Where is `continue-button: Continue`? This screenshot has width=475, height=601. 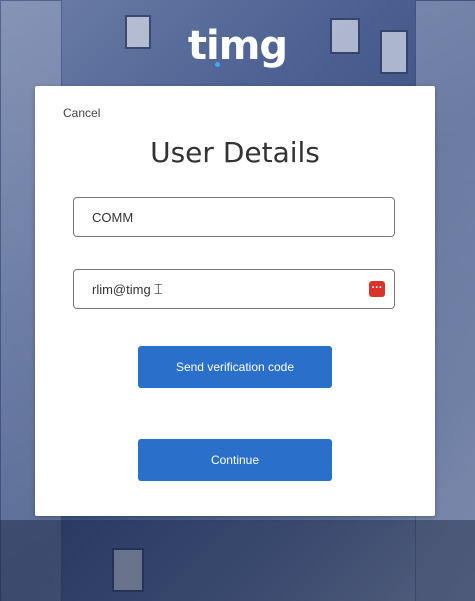
continue-button: Continue is located at coordinates (235, 460).